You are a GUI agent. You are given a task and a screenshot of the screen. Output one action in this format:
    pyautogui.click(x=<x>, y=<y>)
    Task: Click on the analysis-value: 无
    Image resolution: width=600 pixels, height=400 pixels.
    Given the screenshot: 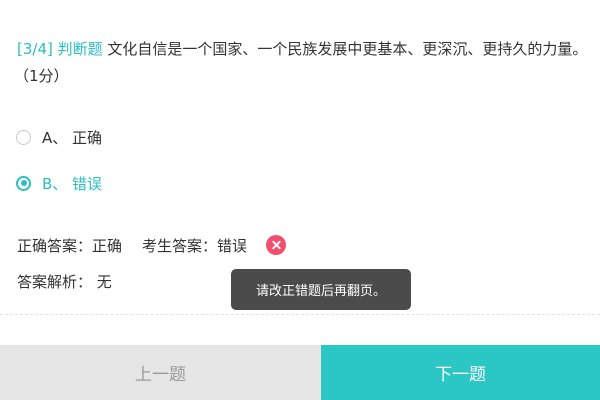 What is the action you would take?
    pyautogui.click(x=104, y=282)
    